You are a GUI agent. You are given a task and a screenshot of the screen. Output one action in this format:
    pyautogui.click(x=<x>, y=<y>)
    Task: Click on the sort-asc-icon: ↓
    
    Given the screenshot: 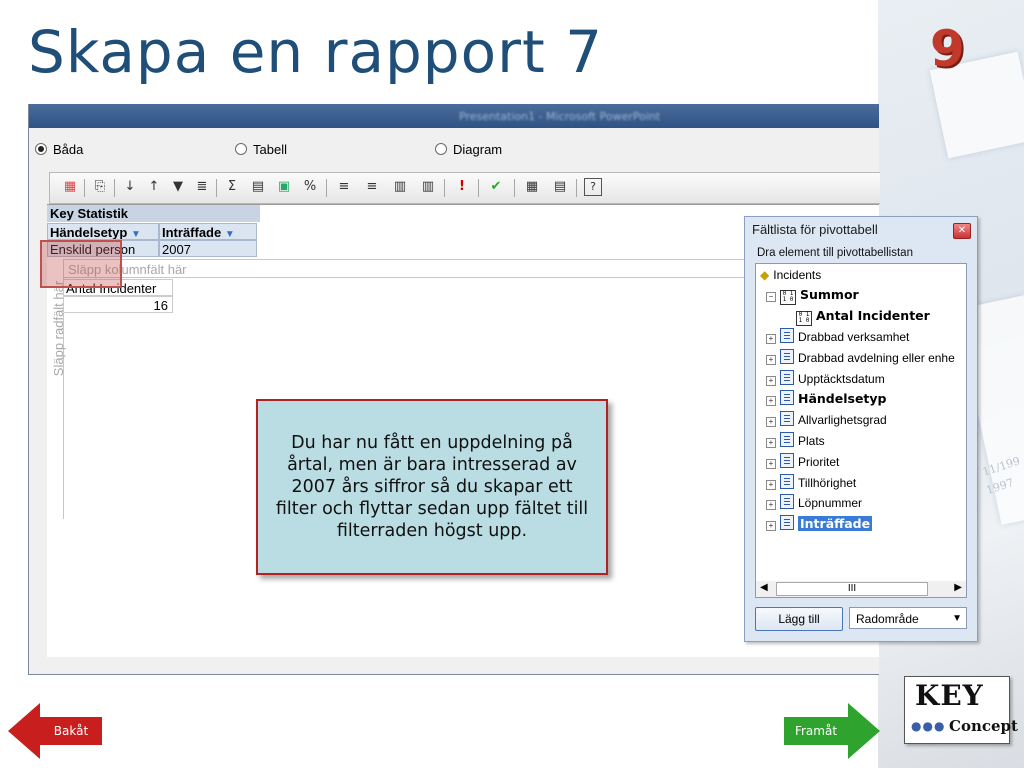 What is the action you would take?
    pyautogui.click(x=130, y=187)
    